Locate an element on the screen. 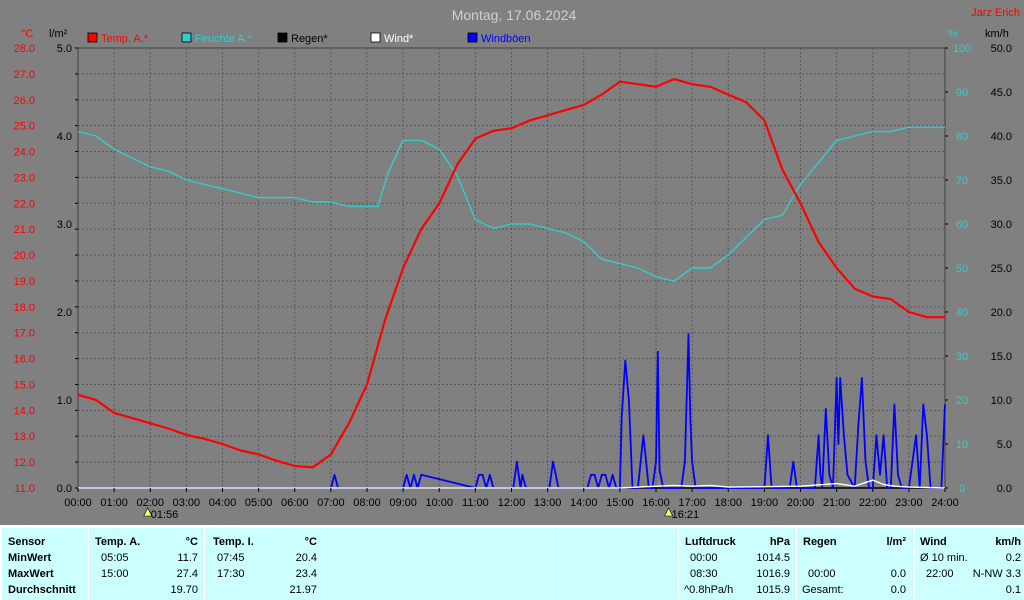 This screenshot has width=1024, height=600. row-label-min: MinWert is located at coordinates (30, 558).